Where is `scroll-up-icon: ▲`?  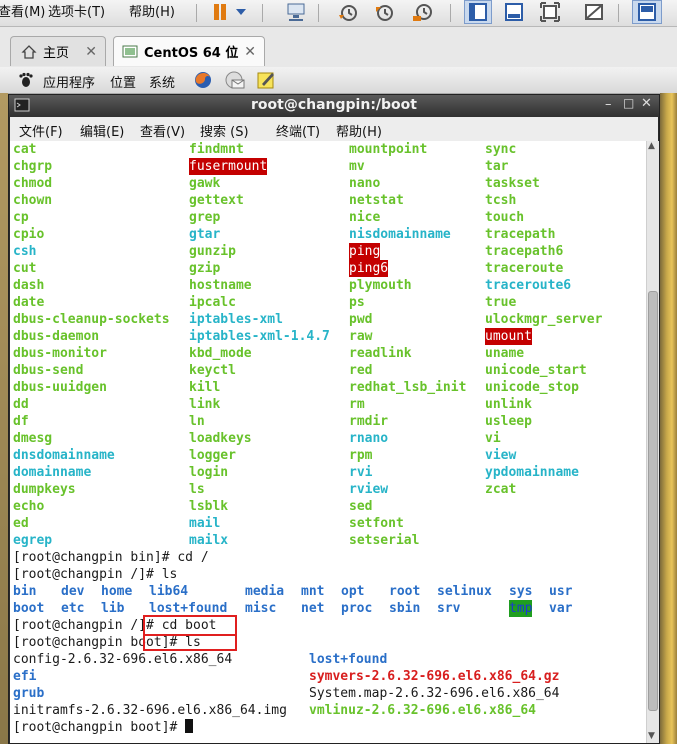
scroll-up-icon: ▲ is located at coordinates (651, 146).